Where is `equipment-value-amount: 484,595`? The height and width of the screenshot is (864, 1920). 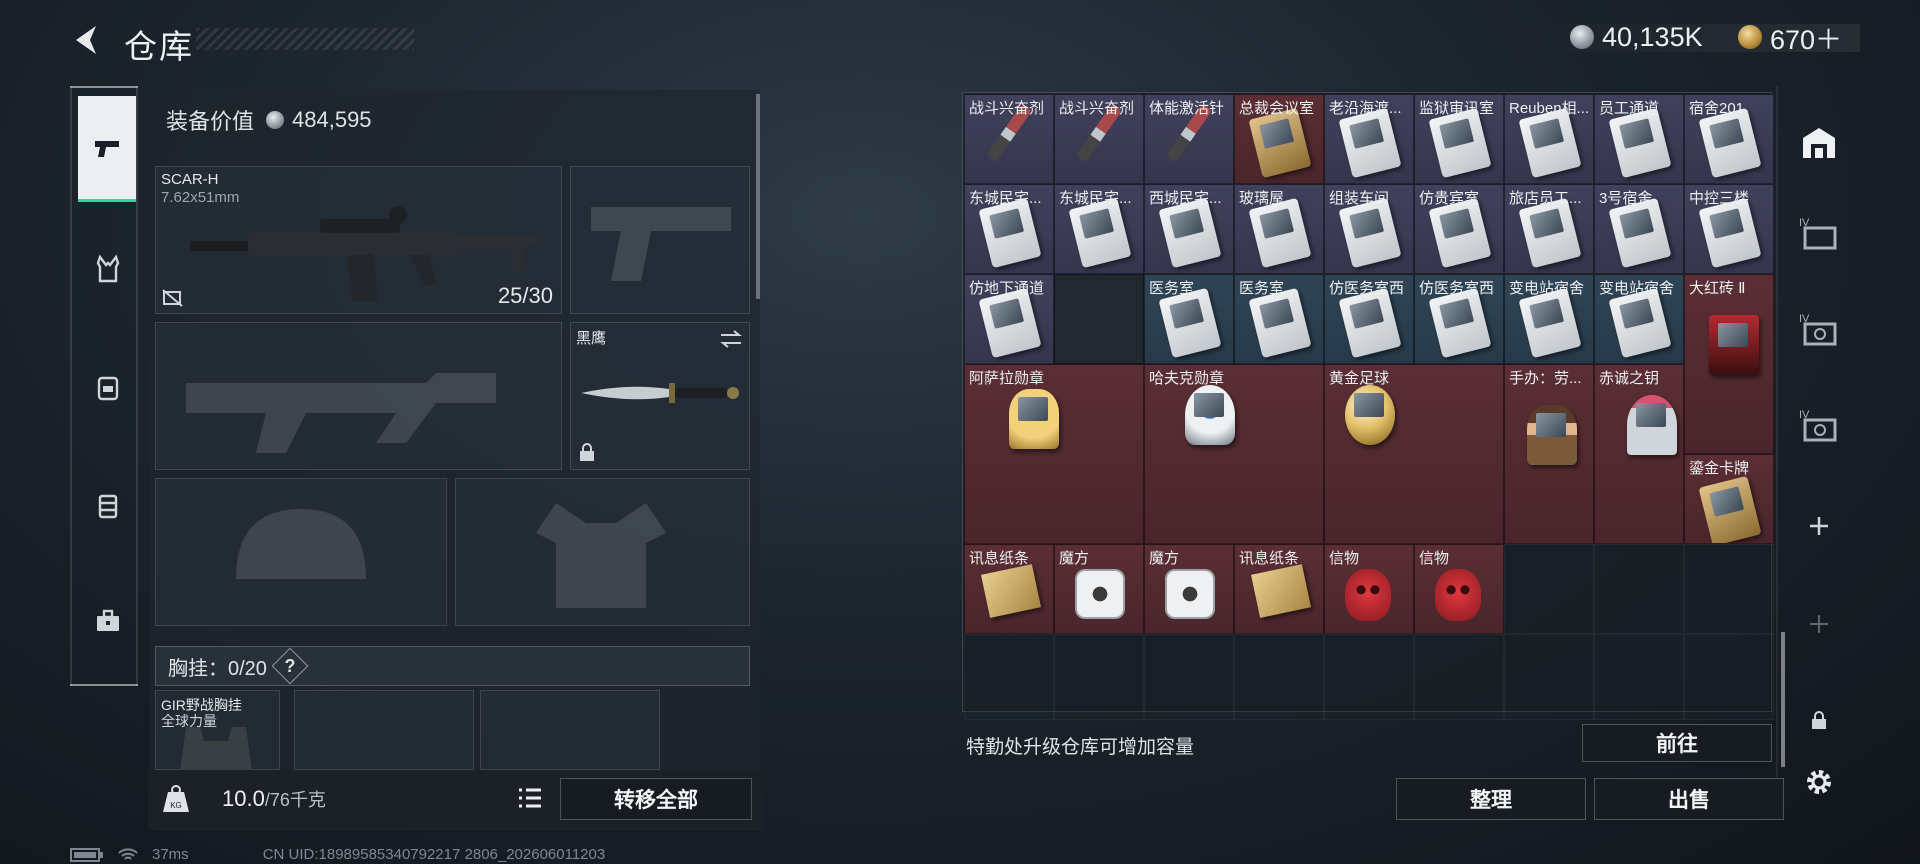
equipment-value-amount: 484,595 is located at coordinates (332, 119).